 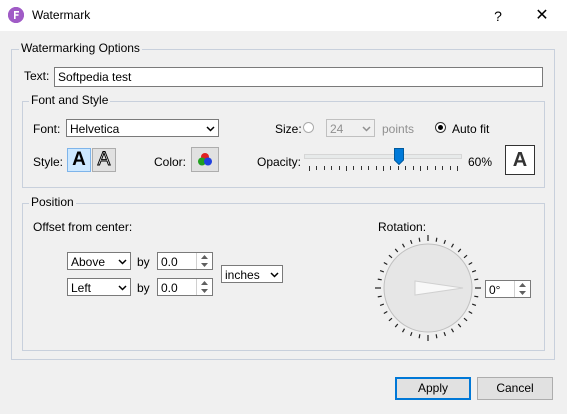 I want to click on opacity-value: 60%, so click(x=480, y=162).